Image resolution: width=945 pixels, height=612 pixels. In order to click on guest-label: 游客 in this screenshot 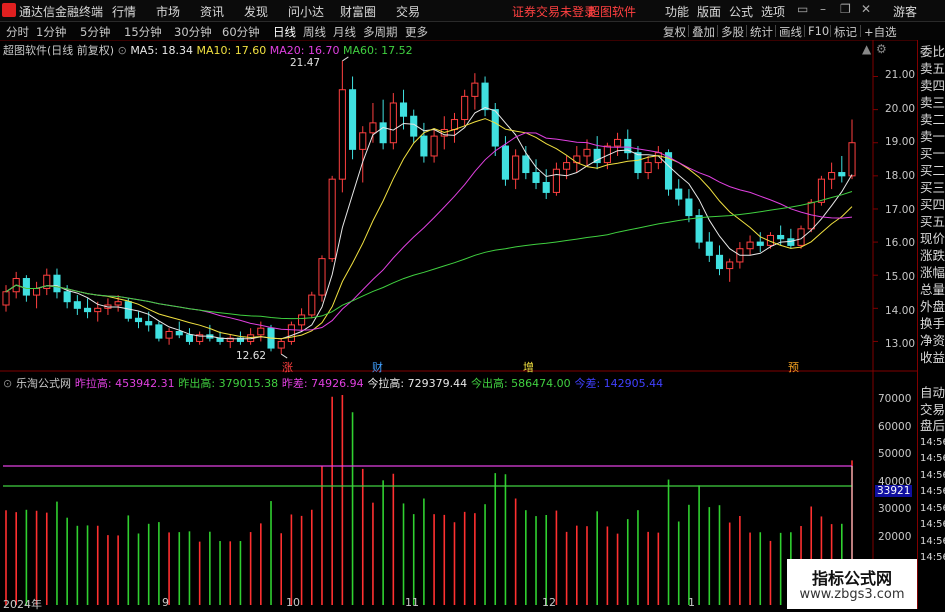, I will do `click(905, 11)`.